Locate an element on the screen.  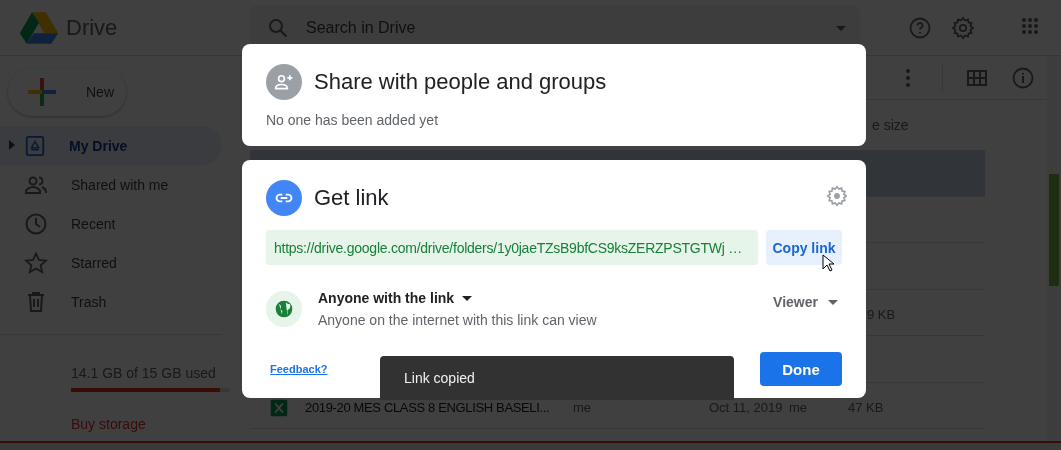
dialog-title: Get link is located at coordinates (351, 198).